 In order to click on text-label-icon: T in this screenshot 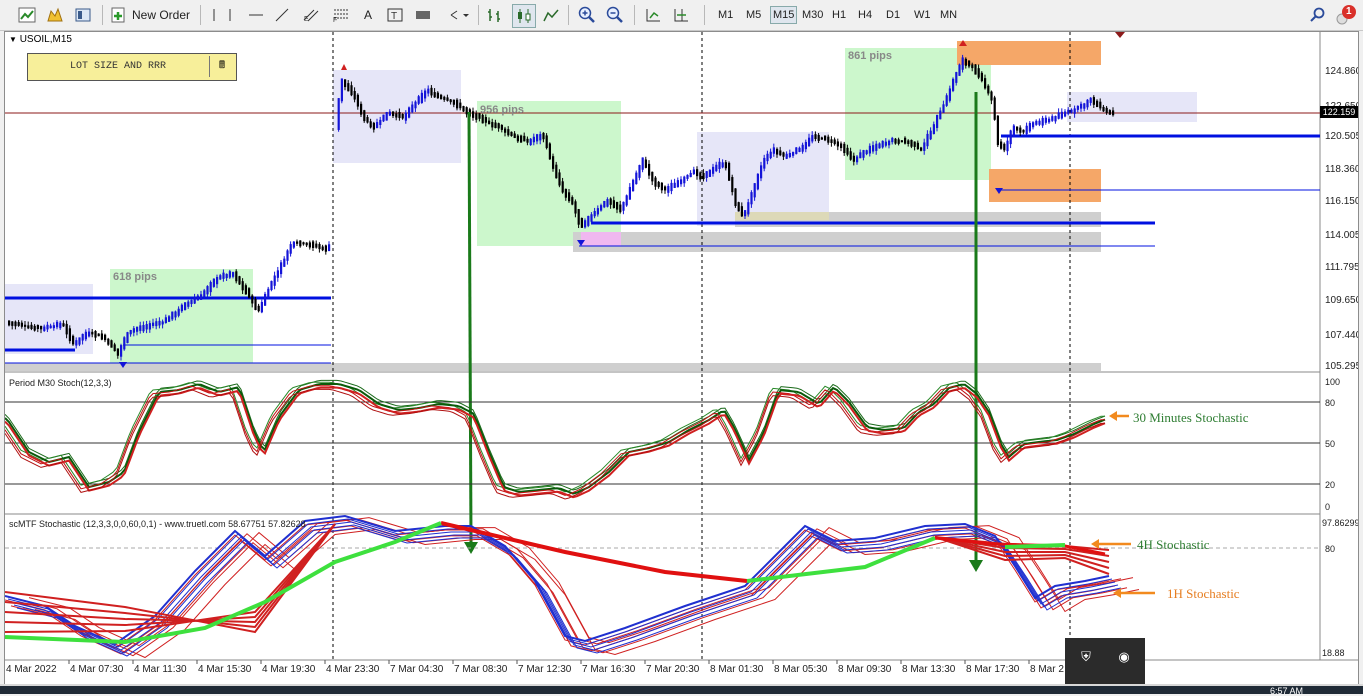, I will do `click(395, 15)`.